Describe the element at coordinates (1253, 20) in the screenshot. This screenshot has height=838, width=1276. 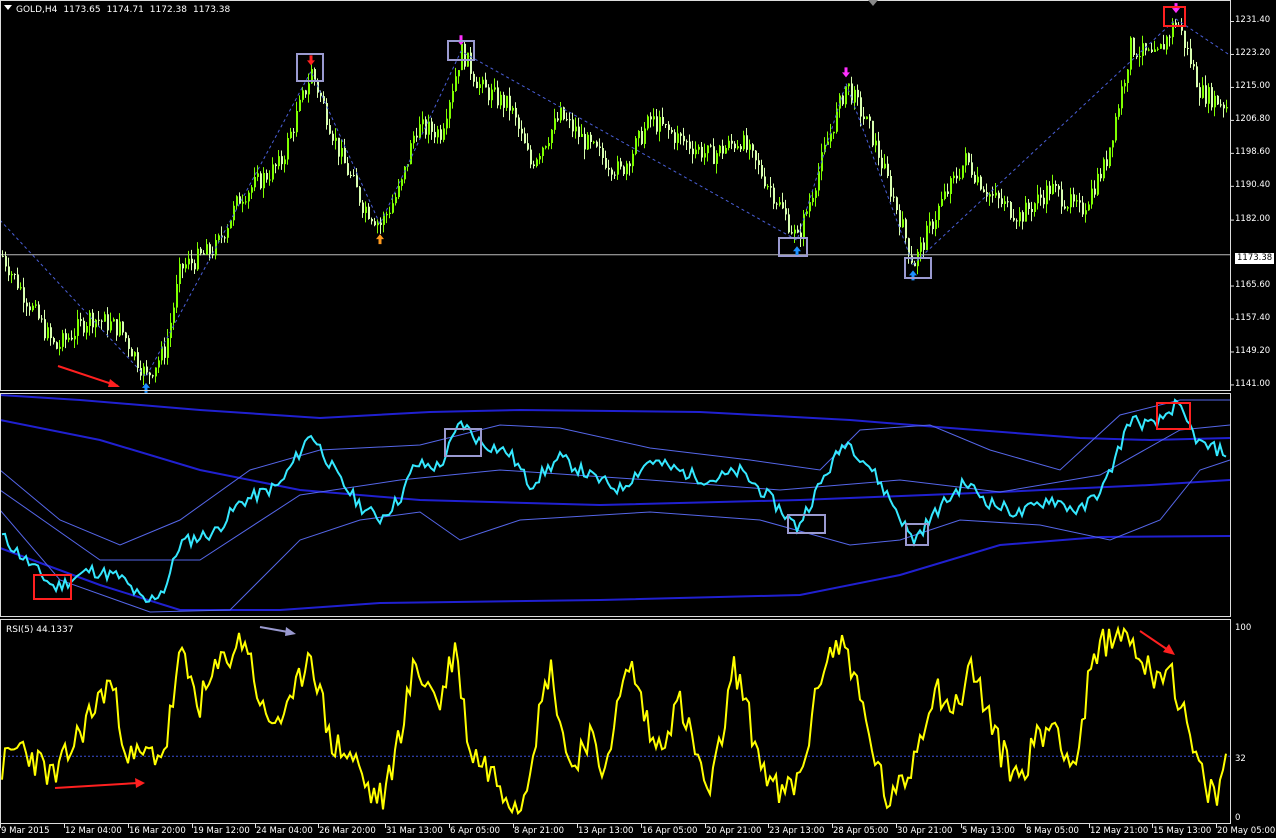
I see `price-axis-label: 1231.40` at that location.